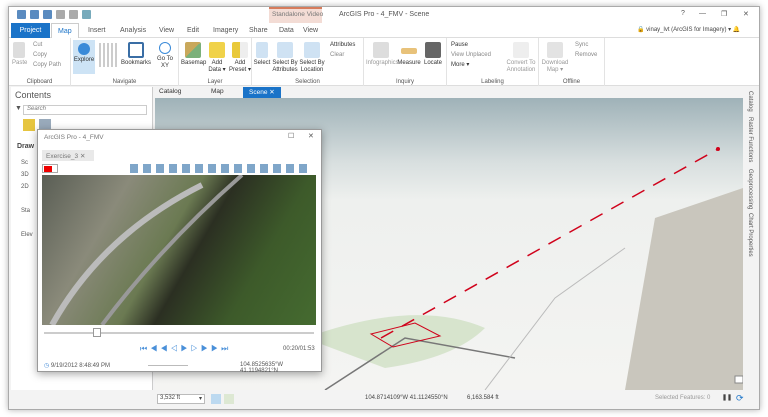 This screenshot has height=417, width=768. I want to click on copy-button: Copy, so click(40, 55).